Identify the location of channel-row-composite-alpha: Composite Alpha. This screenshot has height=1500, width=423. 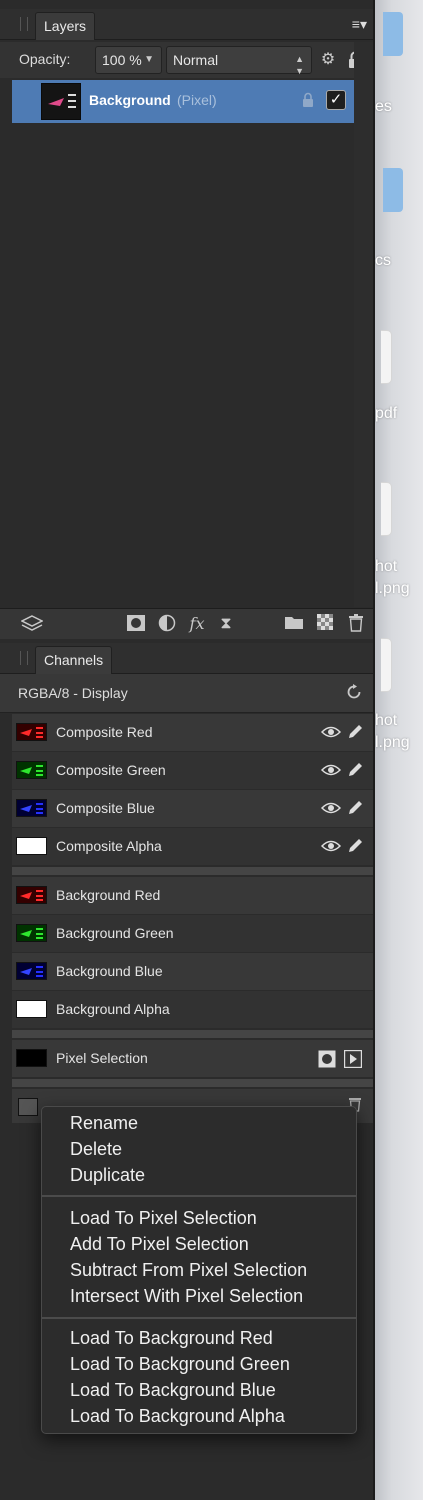
(192, 846).